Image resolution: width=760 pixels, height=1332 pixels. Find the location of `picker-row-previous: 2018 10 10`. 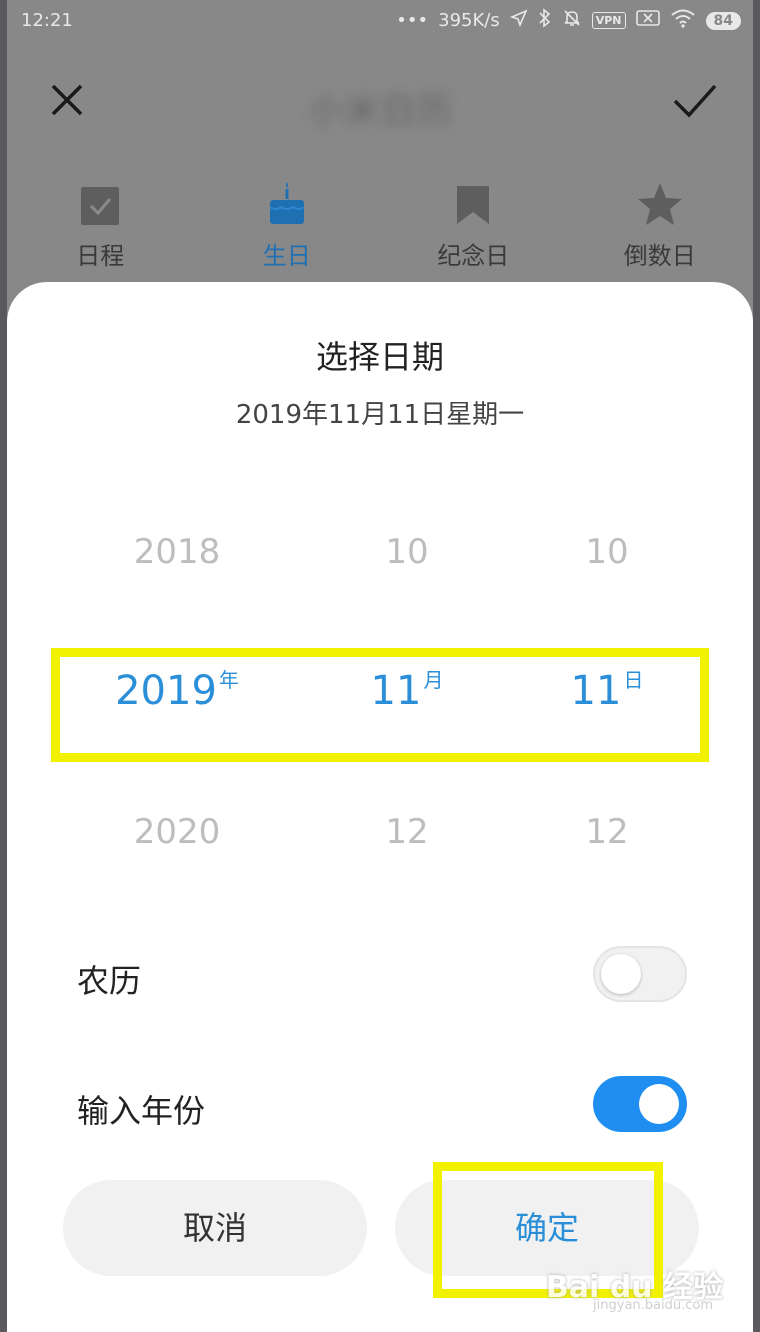

picker-row-previous: 2018 10 10 is located at coordinates (380, 567).